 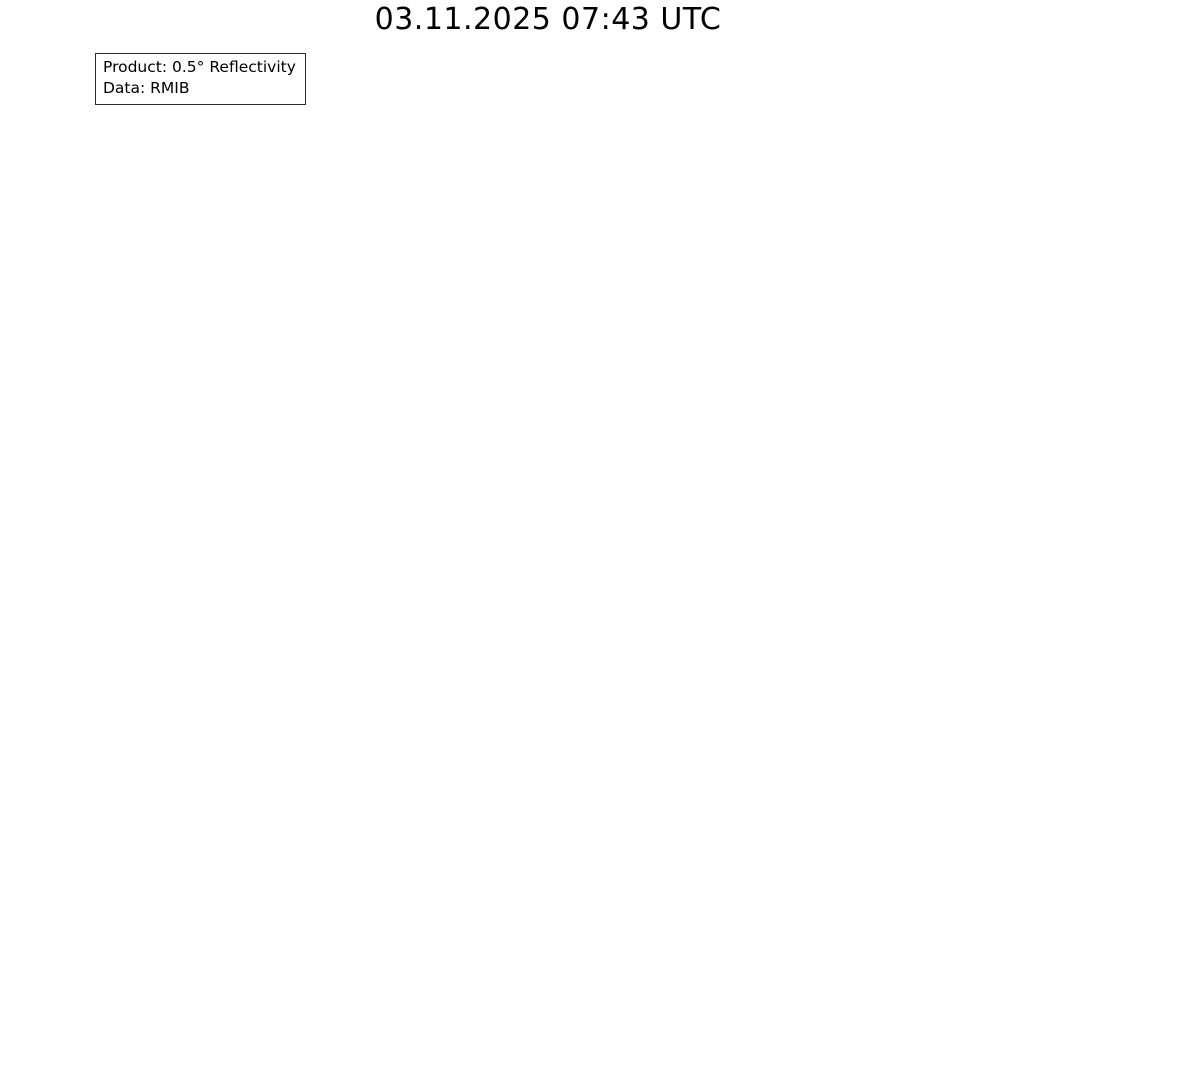 What do you see at coordinates (200, 79) in the screenshot?
I see `product-info-box: Product: 0.5° Reflectivity Data: RMIB` at bounding box center [200, 79].